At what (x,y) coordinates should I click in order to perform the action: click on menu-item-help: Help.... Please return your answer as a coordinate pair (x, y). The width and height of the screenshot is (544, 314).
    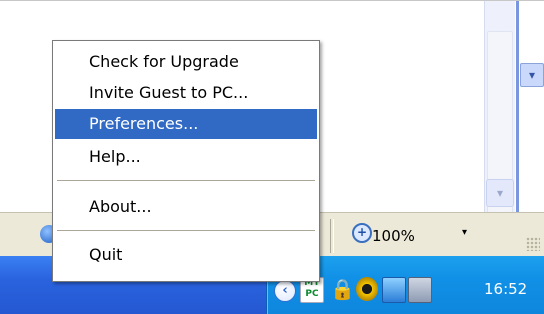
    Looking at the image, I should click on (186, 157).